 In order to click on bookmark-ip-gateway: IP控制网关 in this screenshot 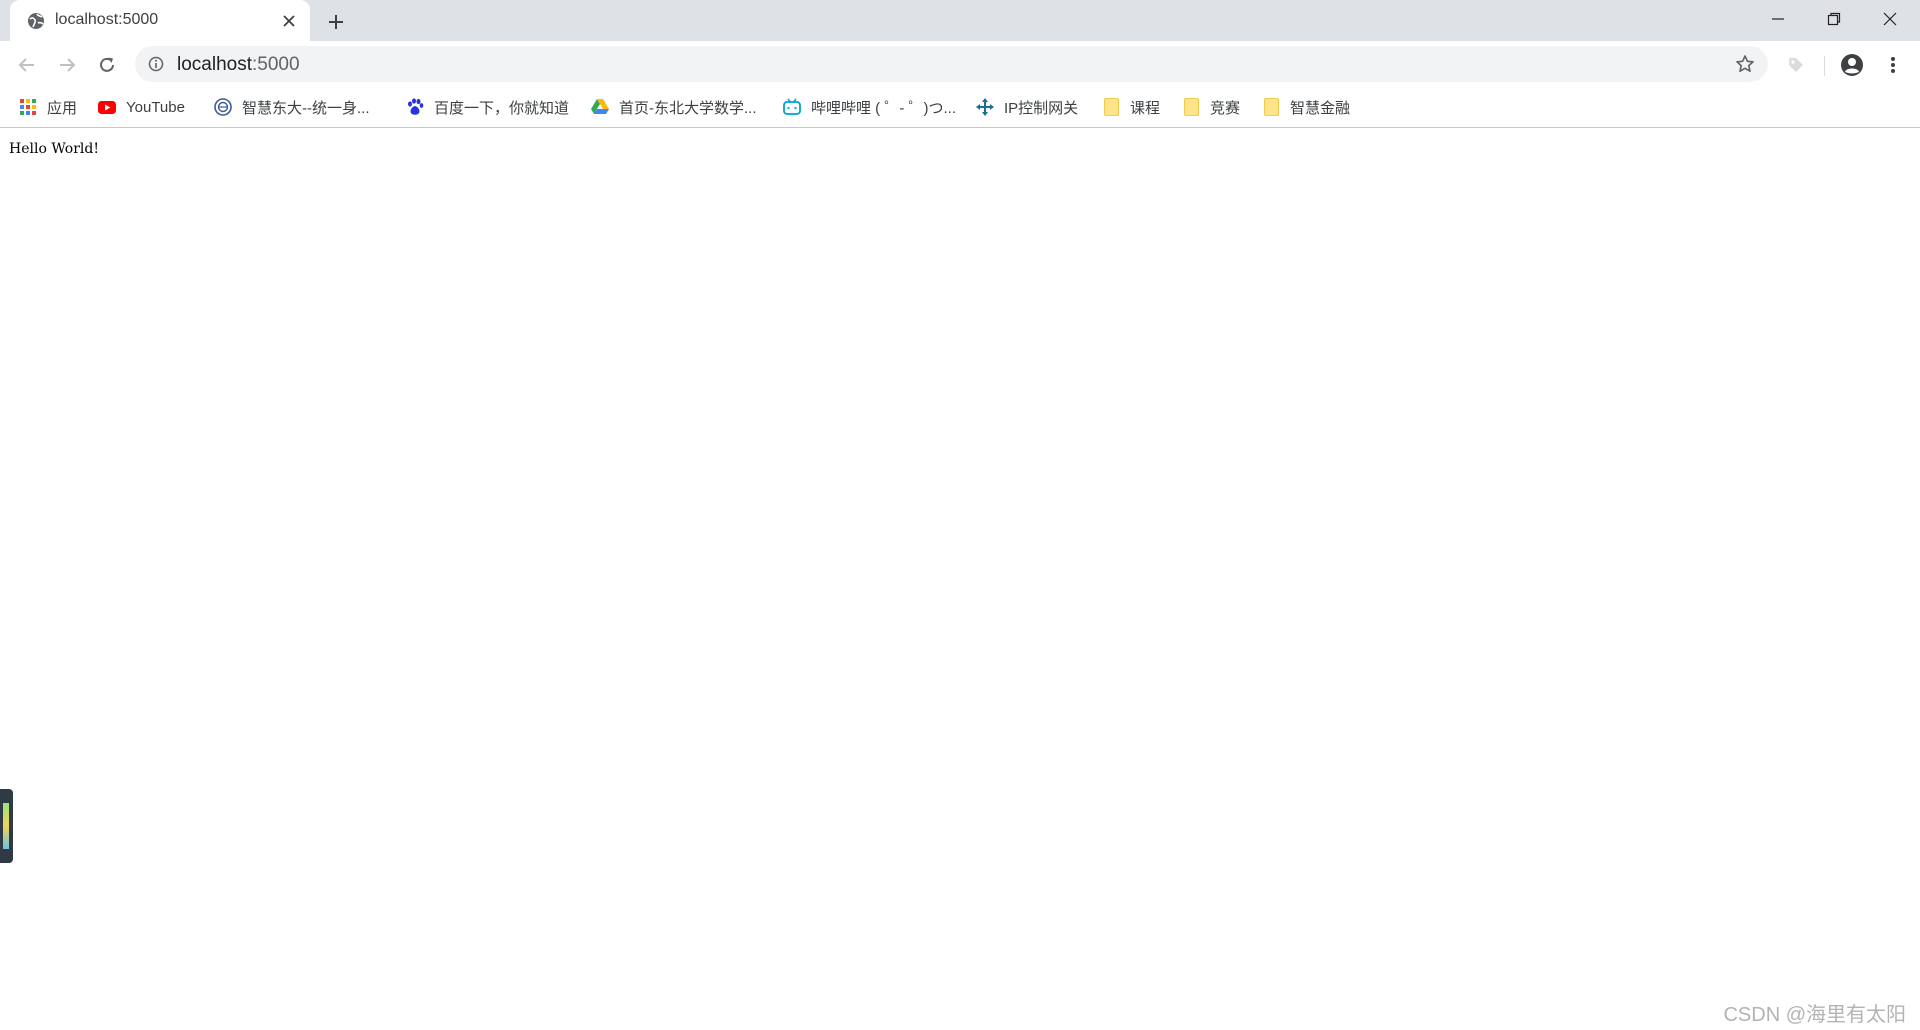, I will do `click(1027, 107)`.